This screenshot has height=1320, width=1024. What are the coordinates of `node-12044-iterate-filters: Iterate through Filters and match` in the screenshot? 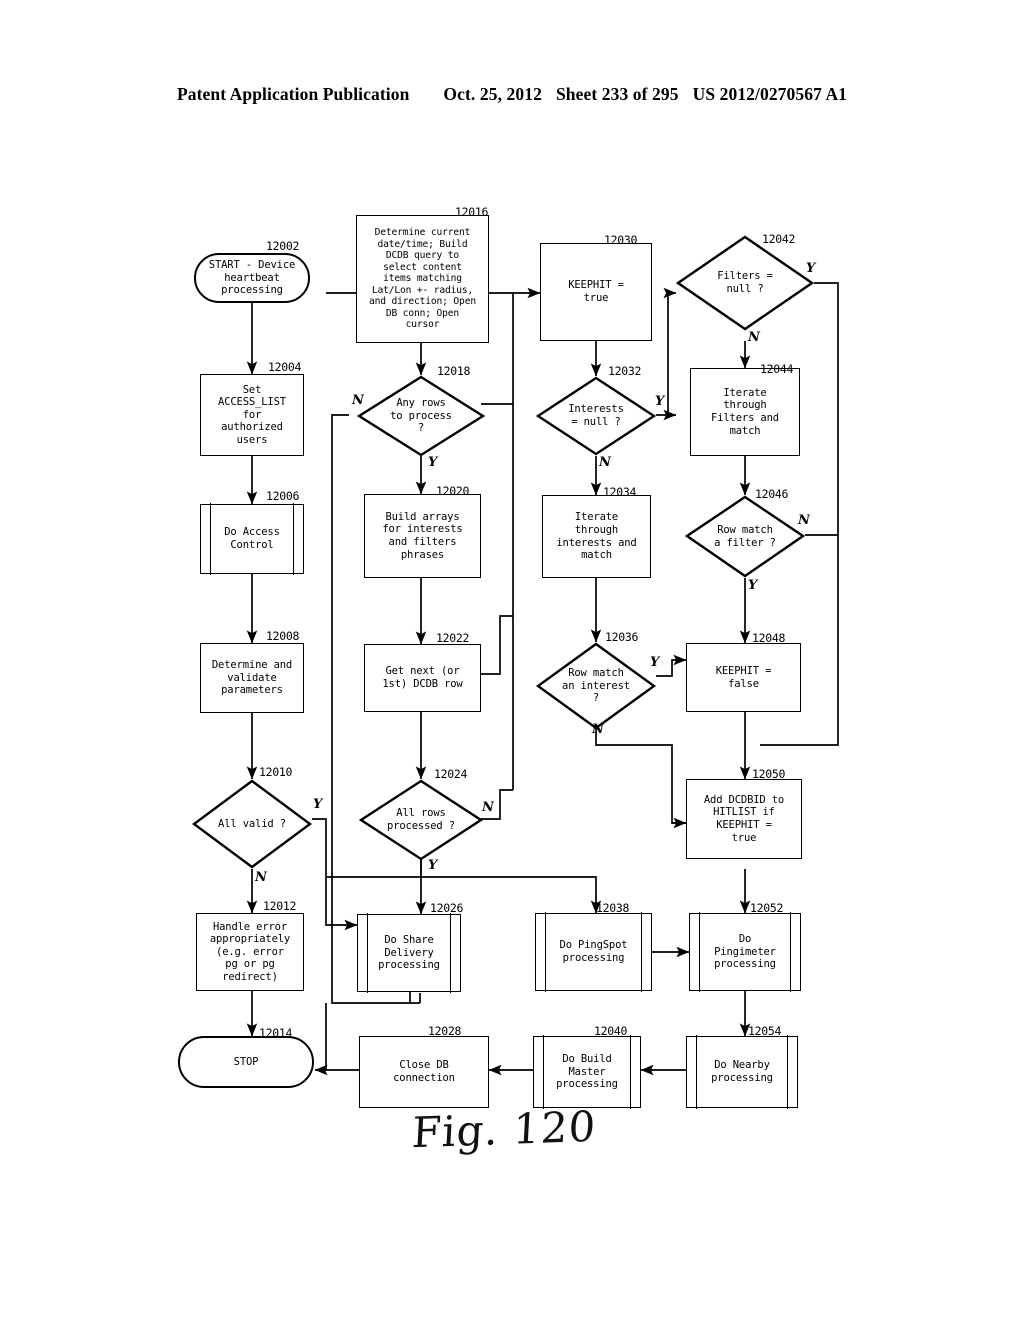 It's located at (745, 412).